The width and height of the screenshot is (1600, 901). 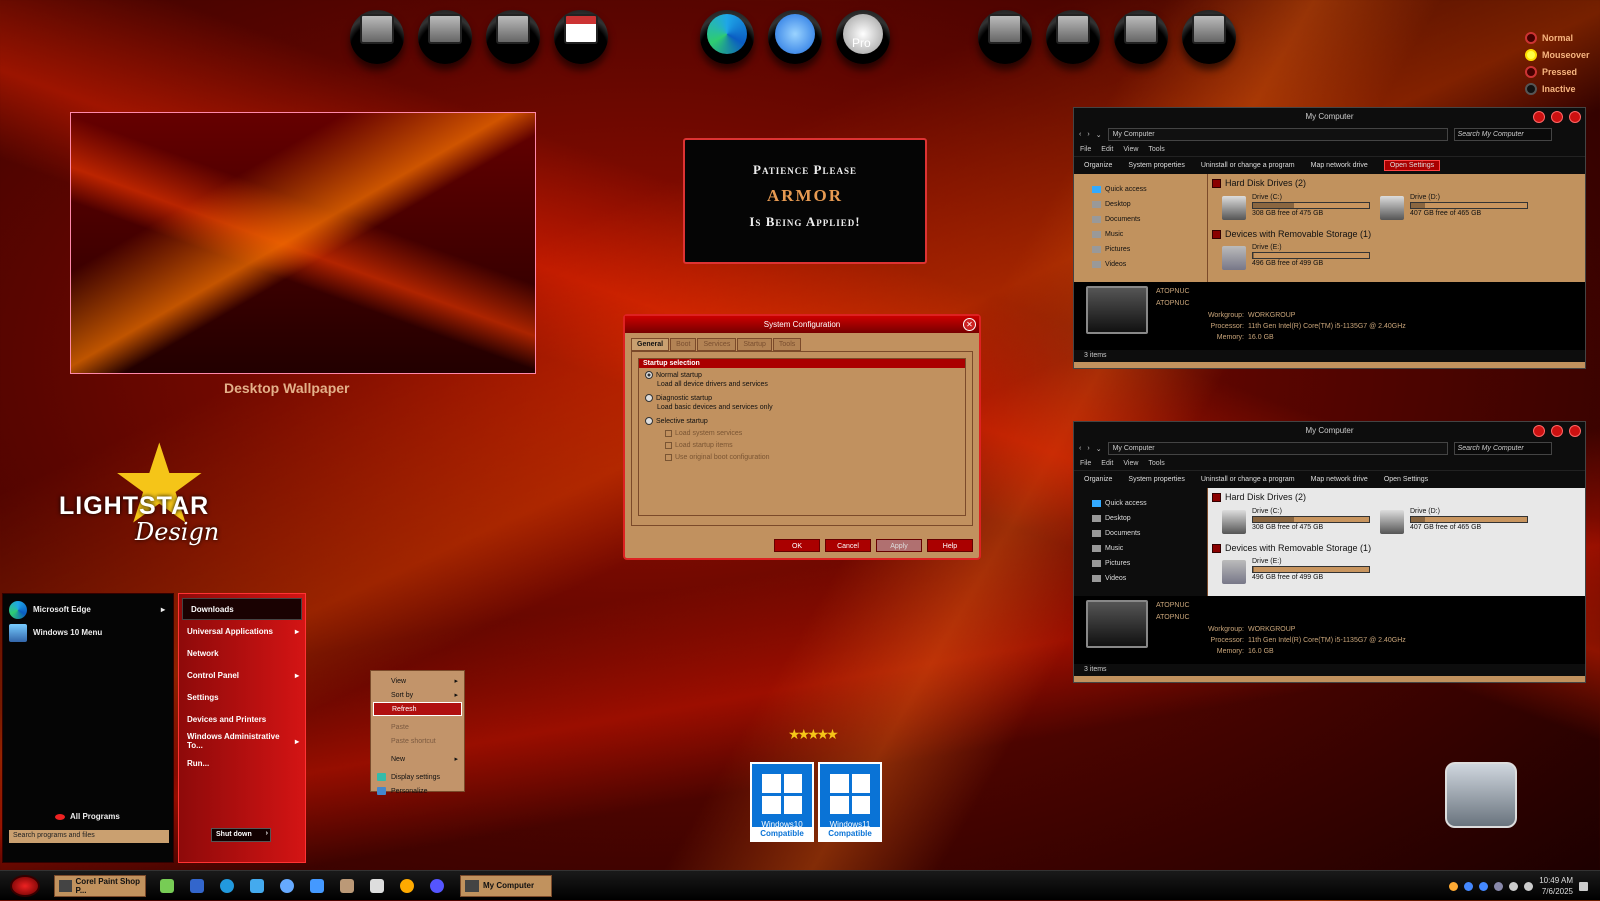 What do you see at coordinates (197, 885) in the screenshot?
I see `file-explorer-icon` at bounding box center [197, 885].